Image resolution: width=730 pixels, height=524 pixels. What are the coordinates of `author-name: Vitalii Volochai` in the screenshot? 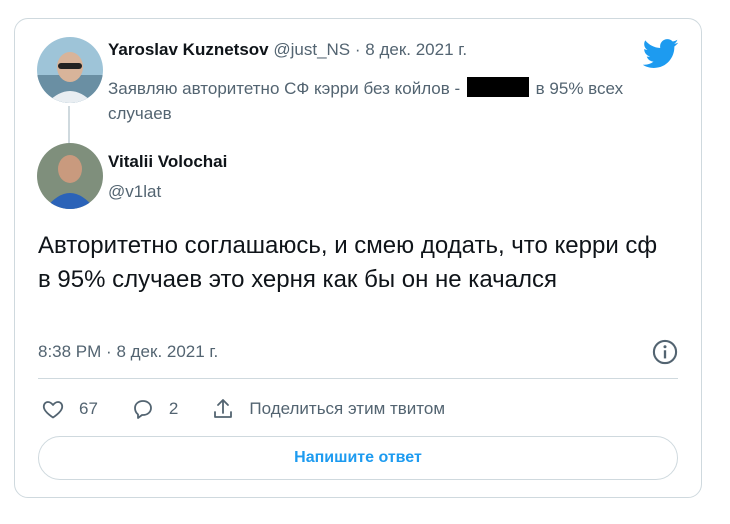 It's located at (167, 161).